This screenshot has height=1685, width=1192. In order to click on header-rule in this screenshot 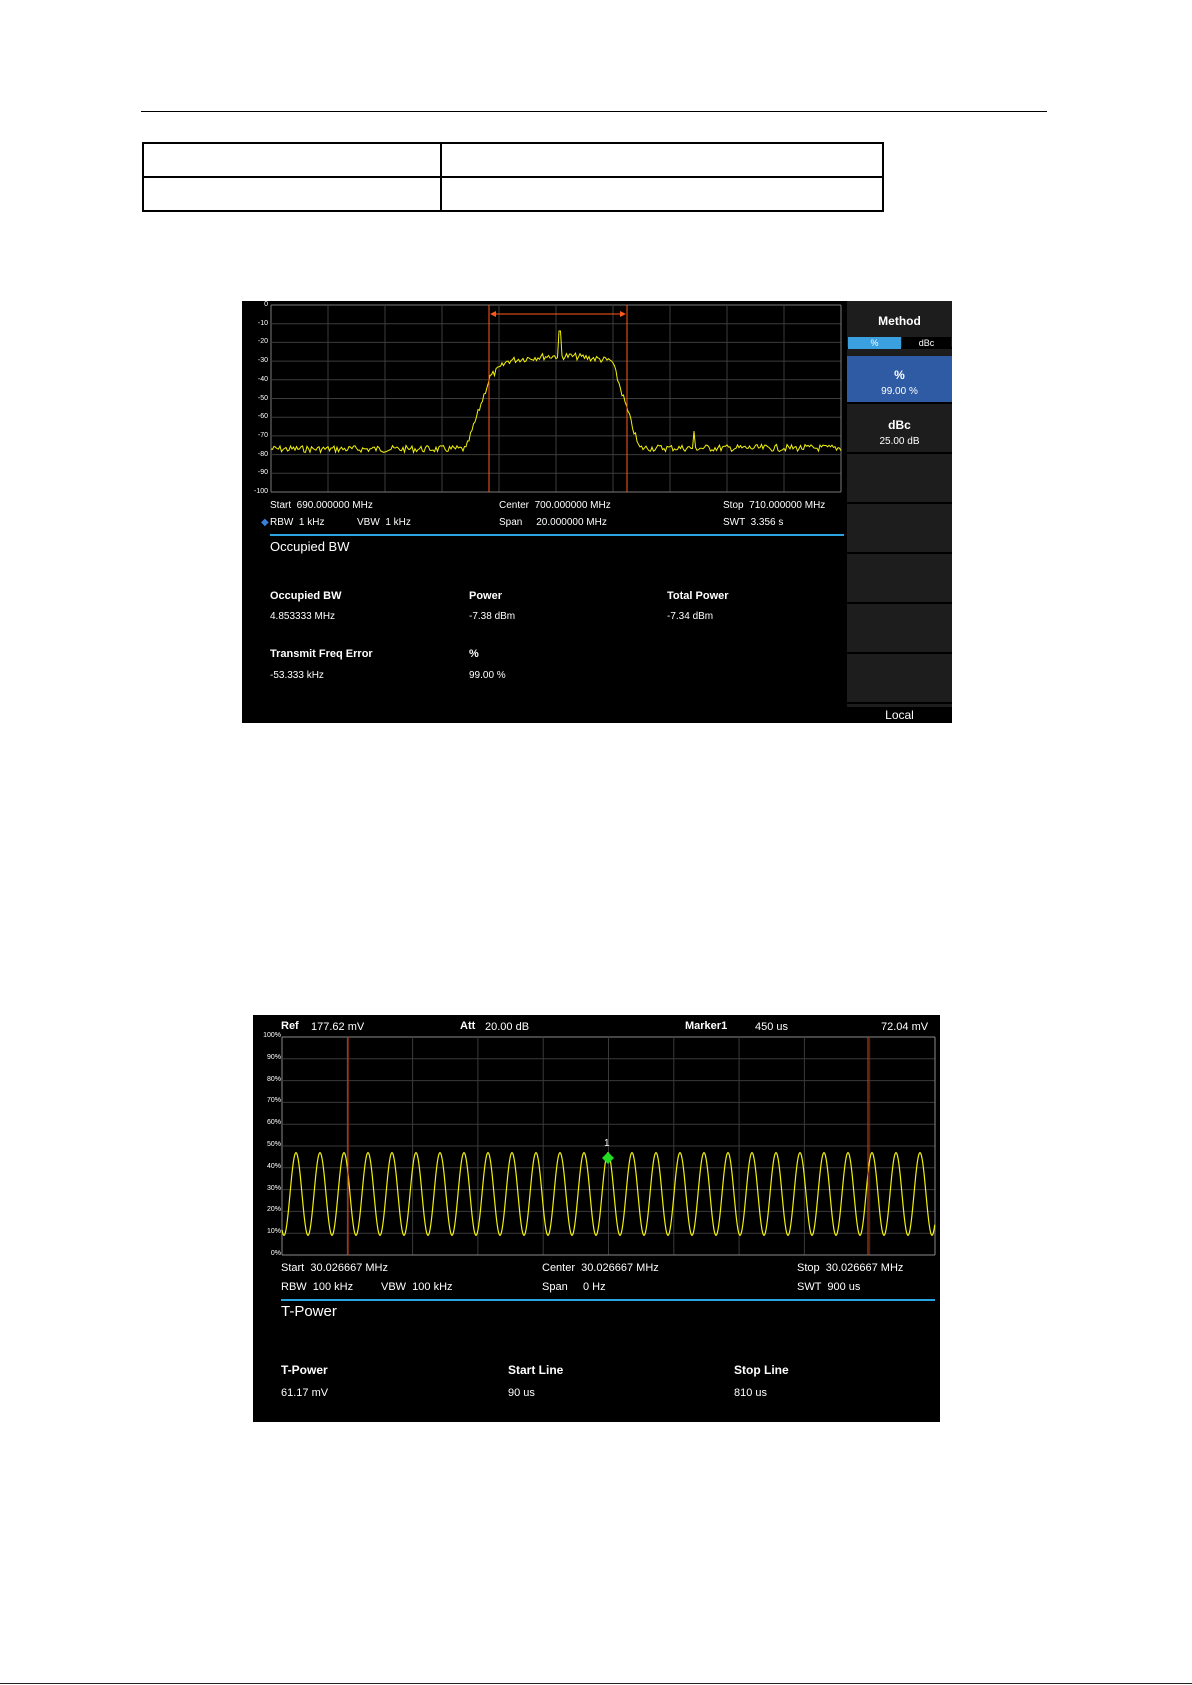, I will do `click(594, 111)`.